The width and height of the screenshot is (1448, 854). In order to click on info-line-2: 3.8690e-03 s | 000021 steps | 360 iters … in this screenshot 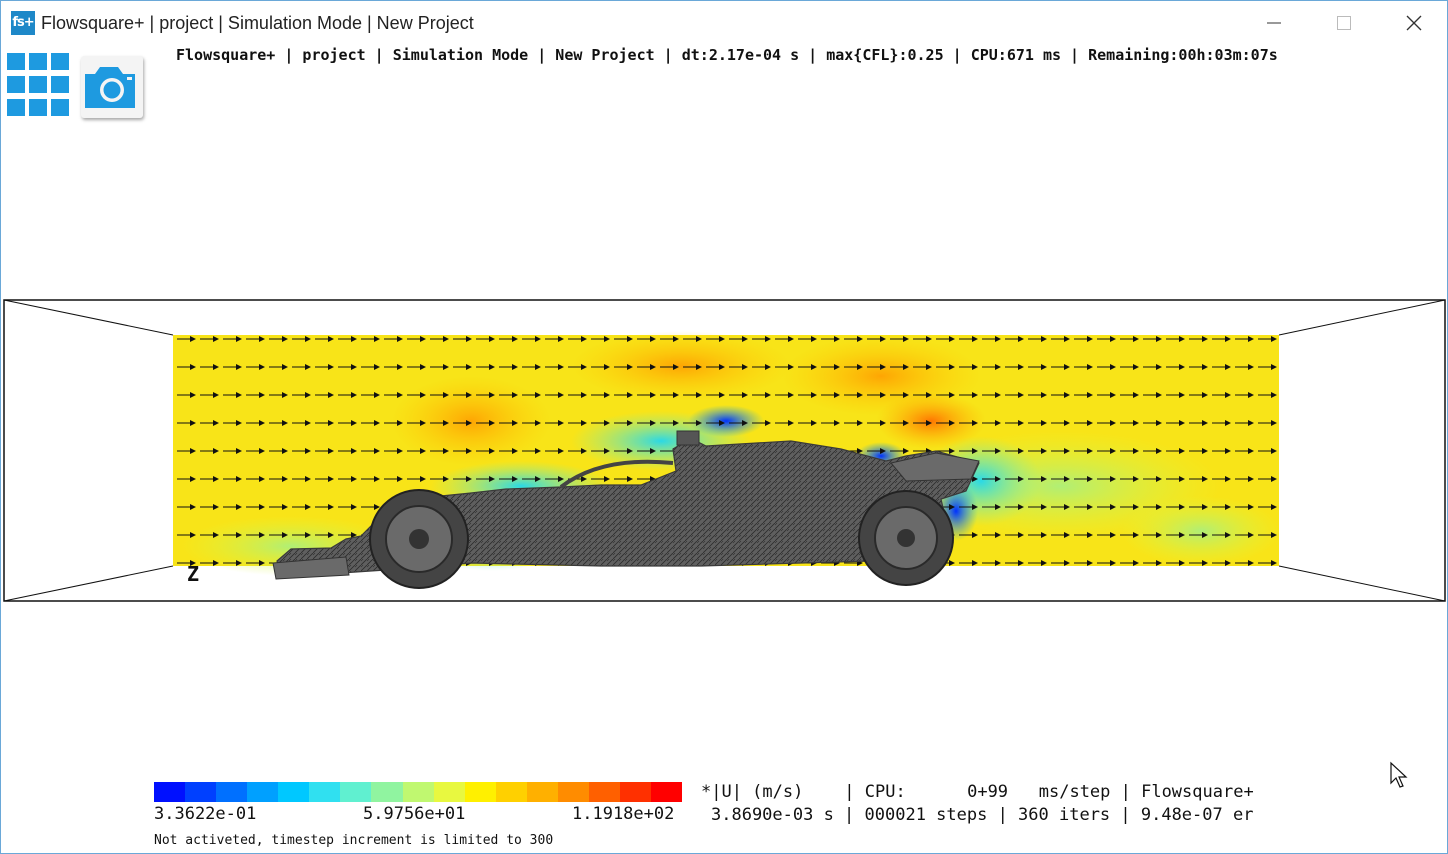, I will do `click(982, 815)`.